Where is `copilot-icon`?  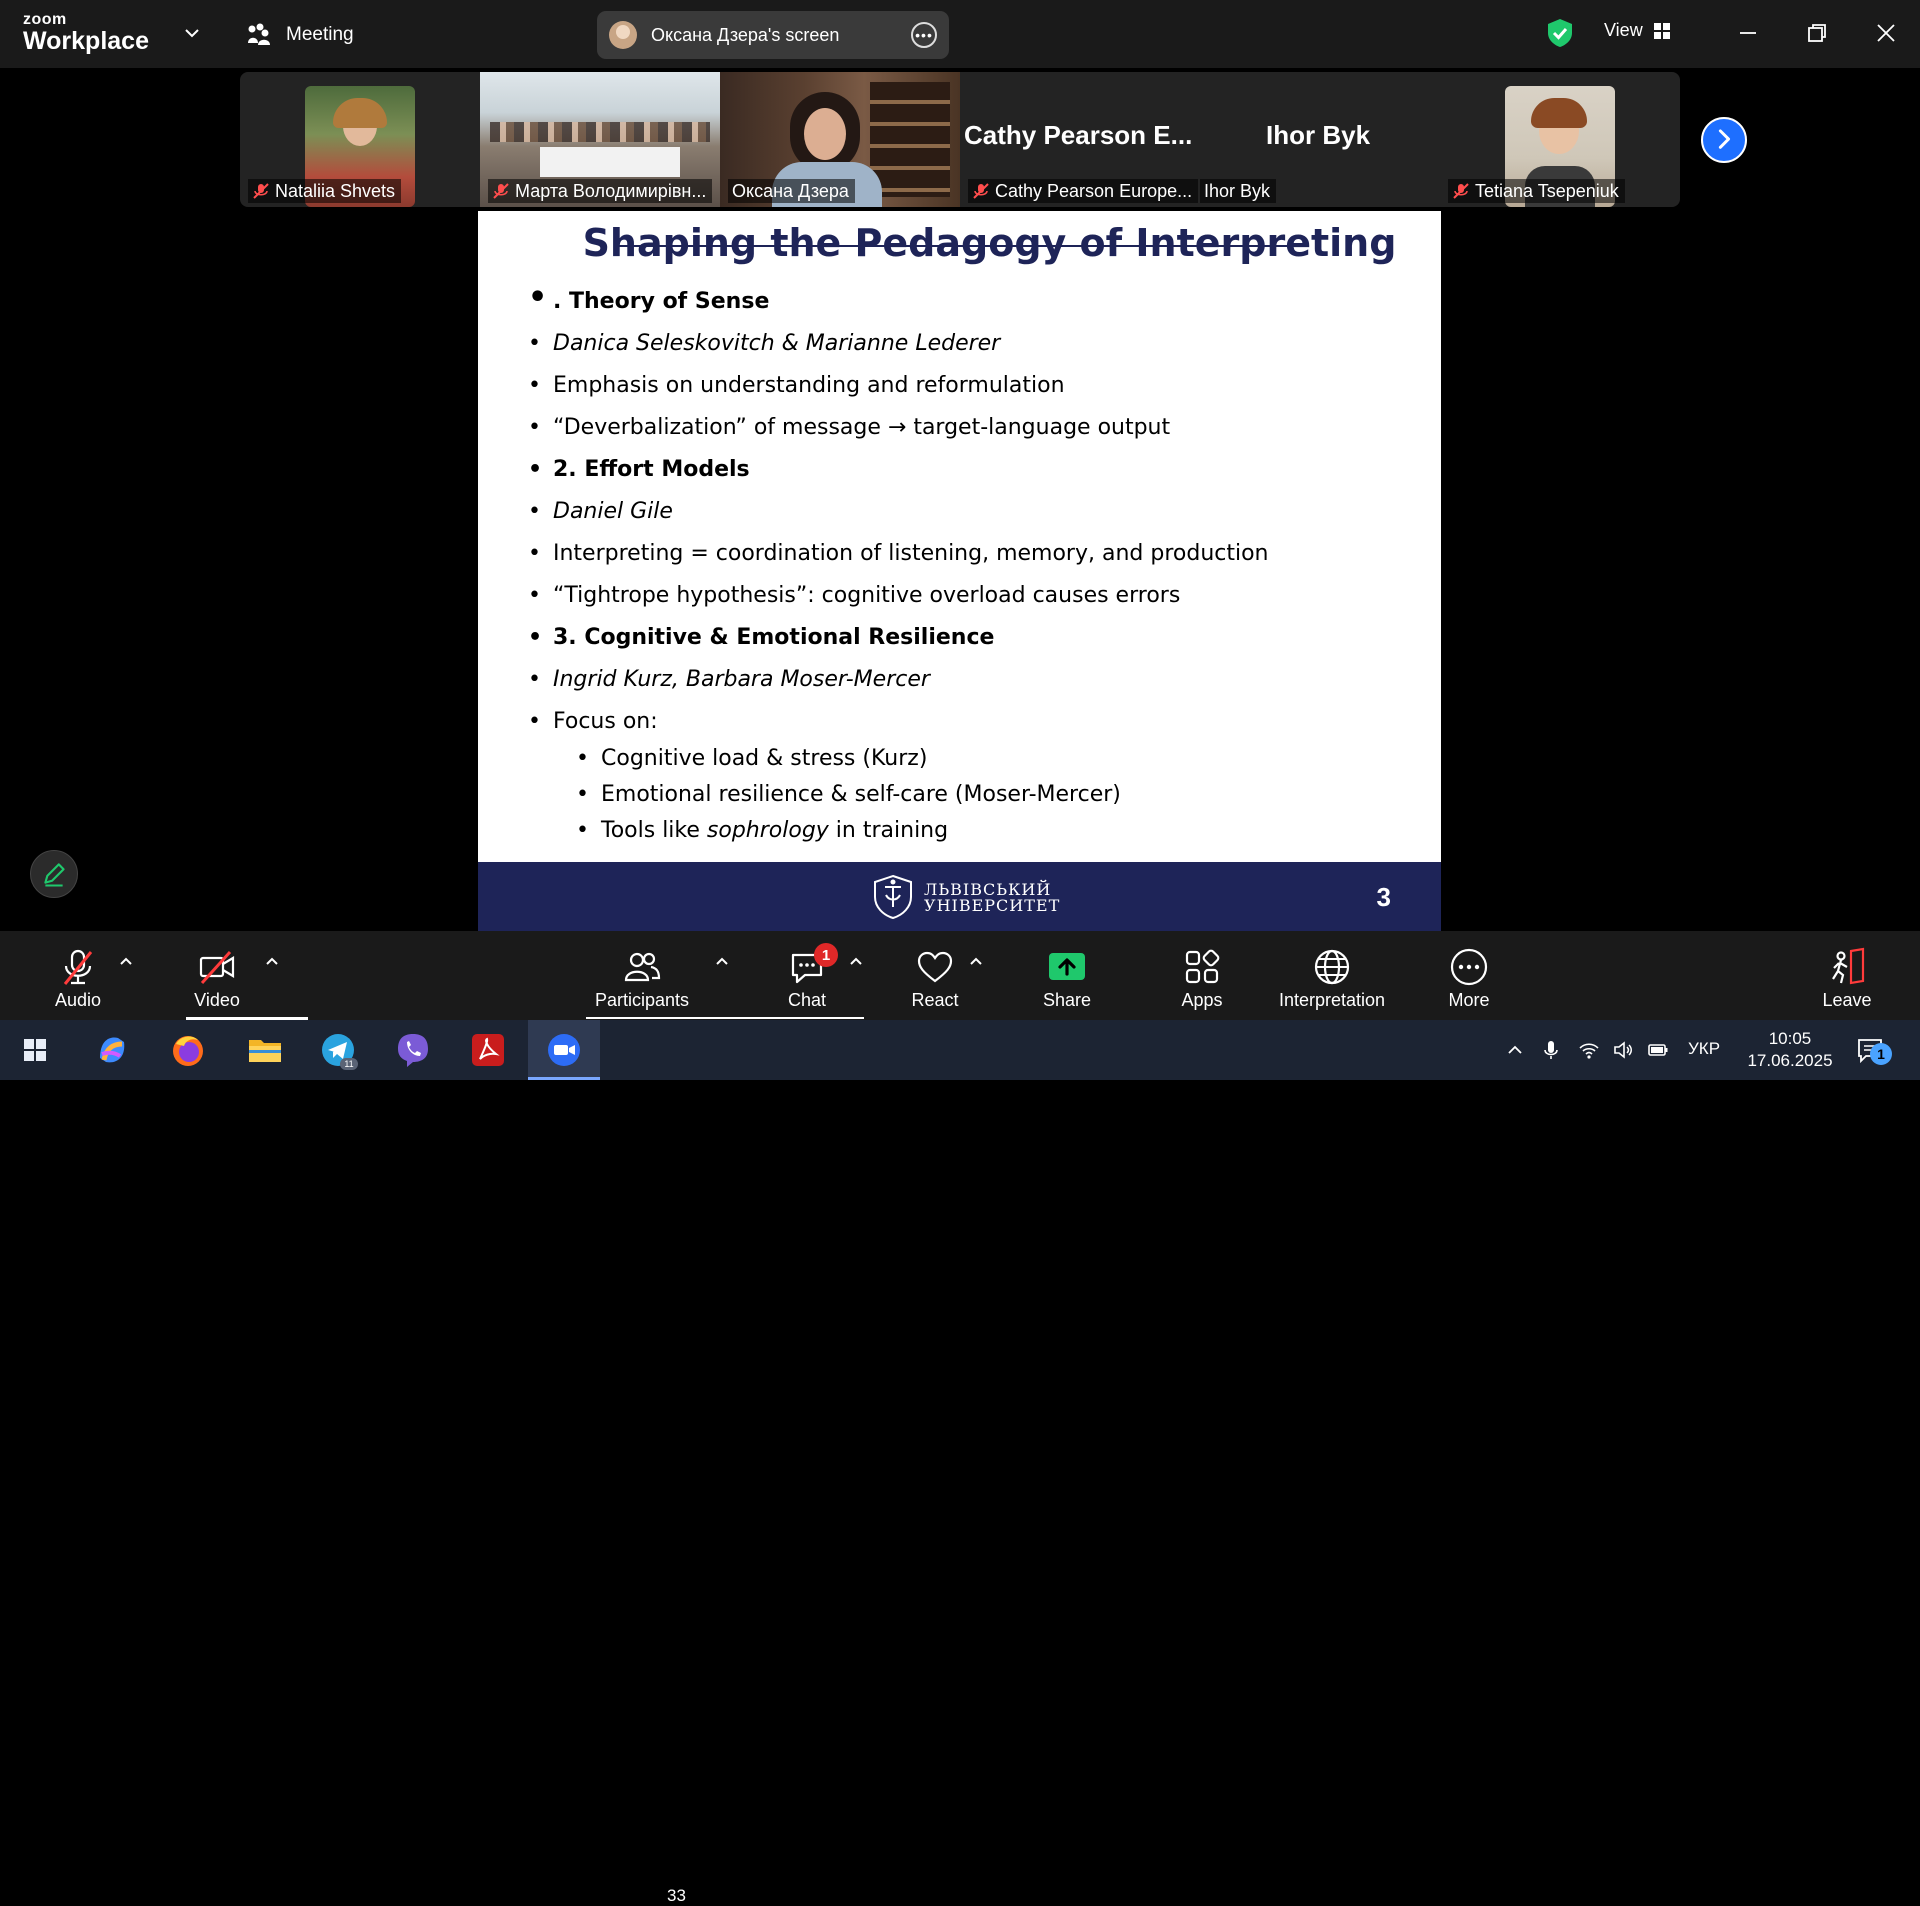
copilot-icon is located at coordinates (112, 1050).